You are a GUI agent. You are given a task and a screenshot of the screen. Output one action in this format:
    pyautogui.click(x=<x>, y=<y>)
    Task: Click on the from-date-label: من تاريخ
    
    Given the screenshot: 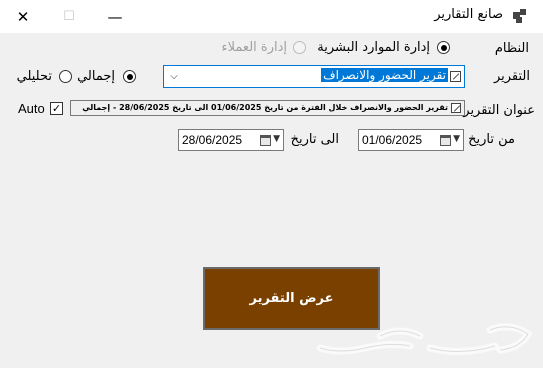 What is the action you would take?
    pyautogui.click(x=491, y=139)
    